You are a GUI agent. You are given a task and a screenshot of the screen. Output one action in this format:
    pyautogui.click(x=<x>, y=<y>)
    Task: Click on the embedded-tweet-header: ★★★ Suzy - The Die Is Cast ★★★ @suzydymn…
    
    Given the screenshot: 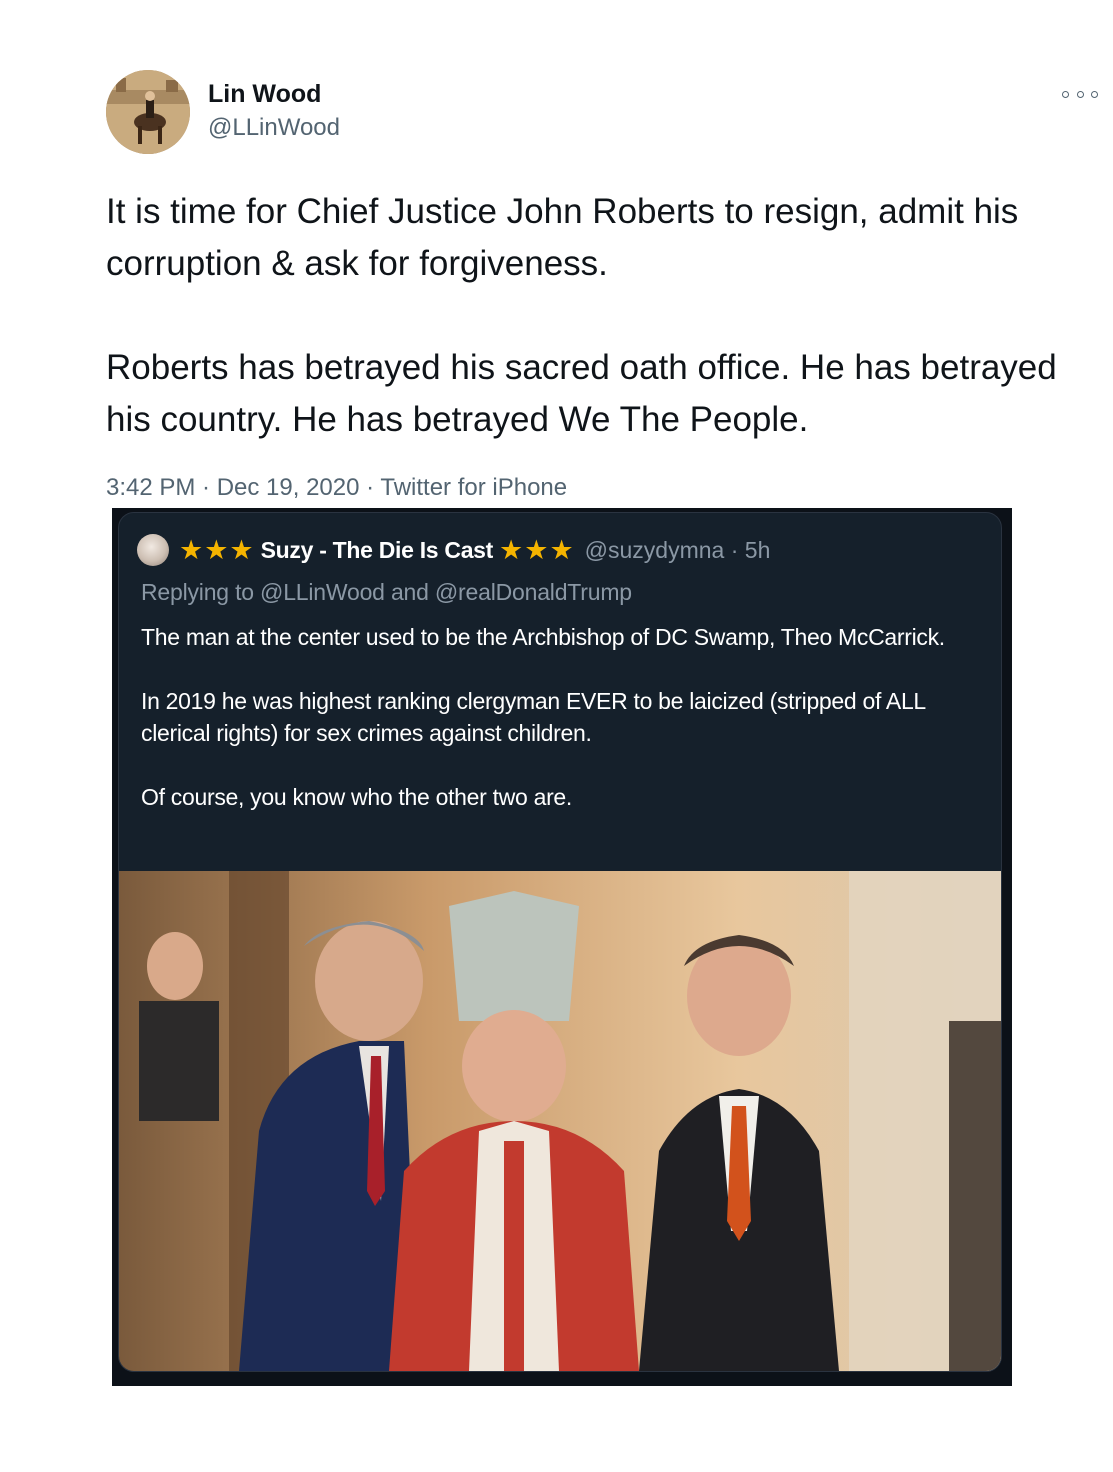 What is the action you would take?
    pyautogui.click(x=564, y=550)
    